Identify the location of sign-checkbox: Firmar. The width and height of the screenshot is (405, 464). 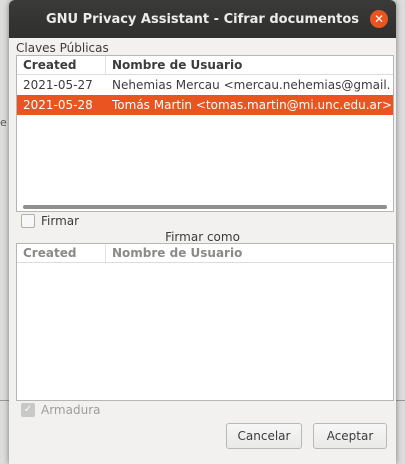
(50, 221).